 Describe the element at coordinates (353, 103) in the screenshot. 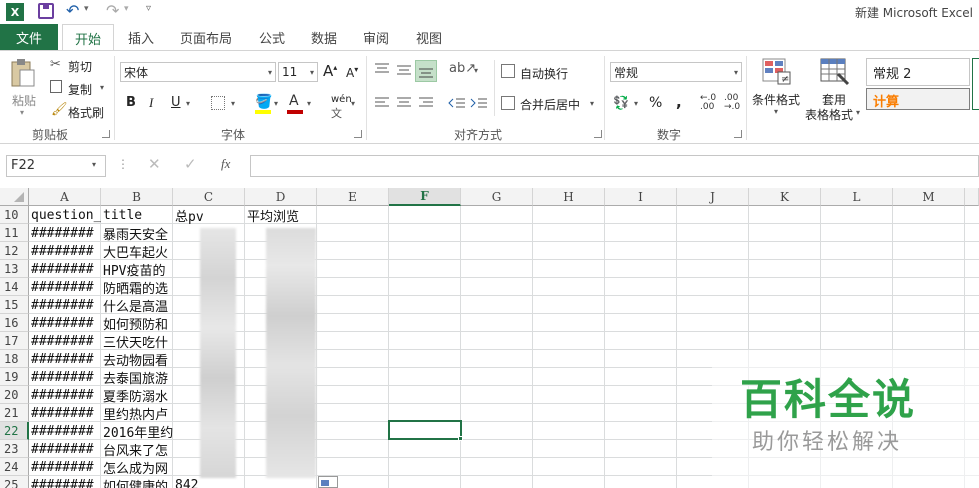

I see `phonetic-dropdown-icon: ▾` at that location.